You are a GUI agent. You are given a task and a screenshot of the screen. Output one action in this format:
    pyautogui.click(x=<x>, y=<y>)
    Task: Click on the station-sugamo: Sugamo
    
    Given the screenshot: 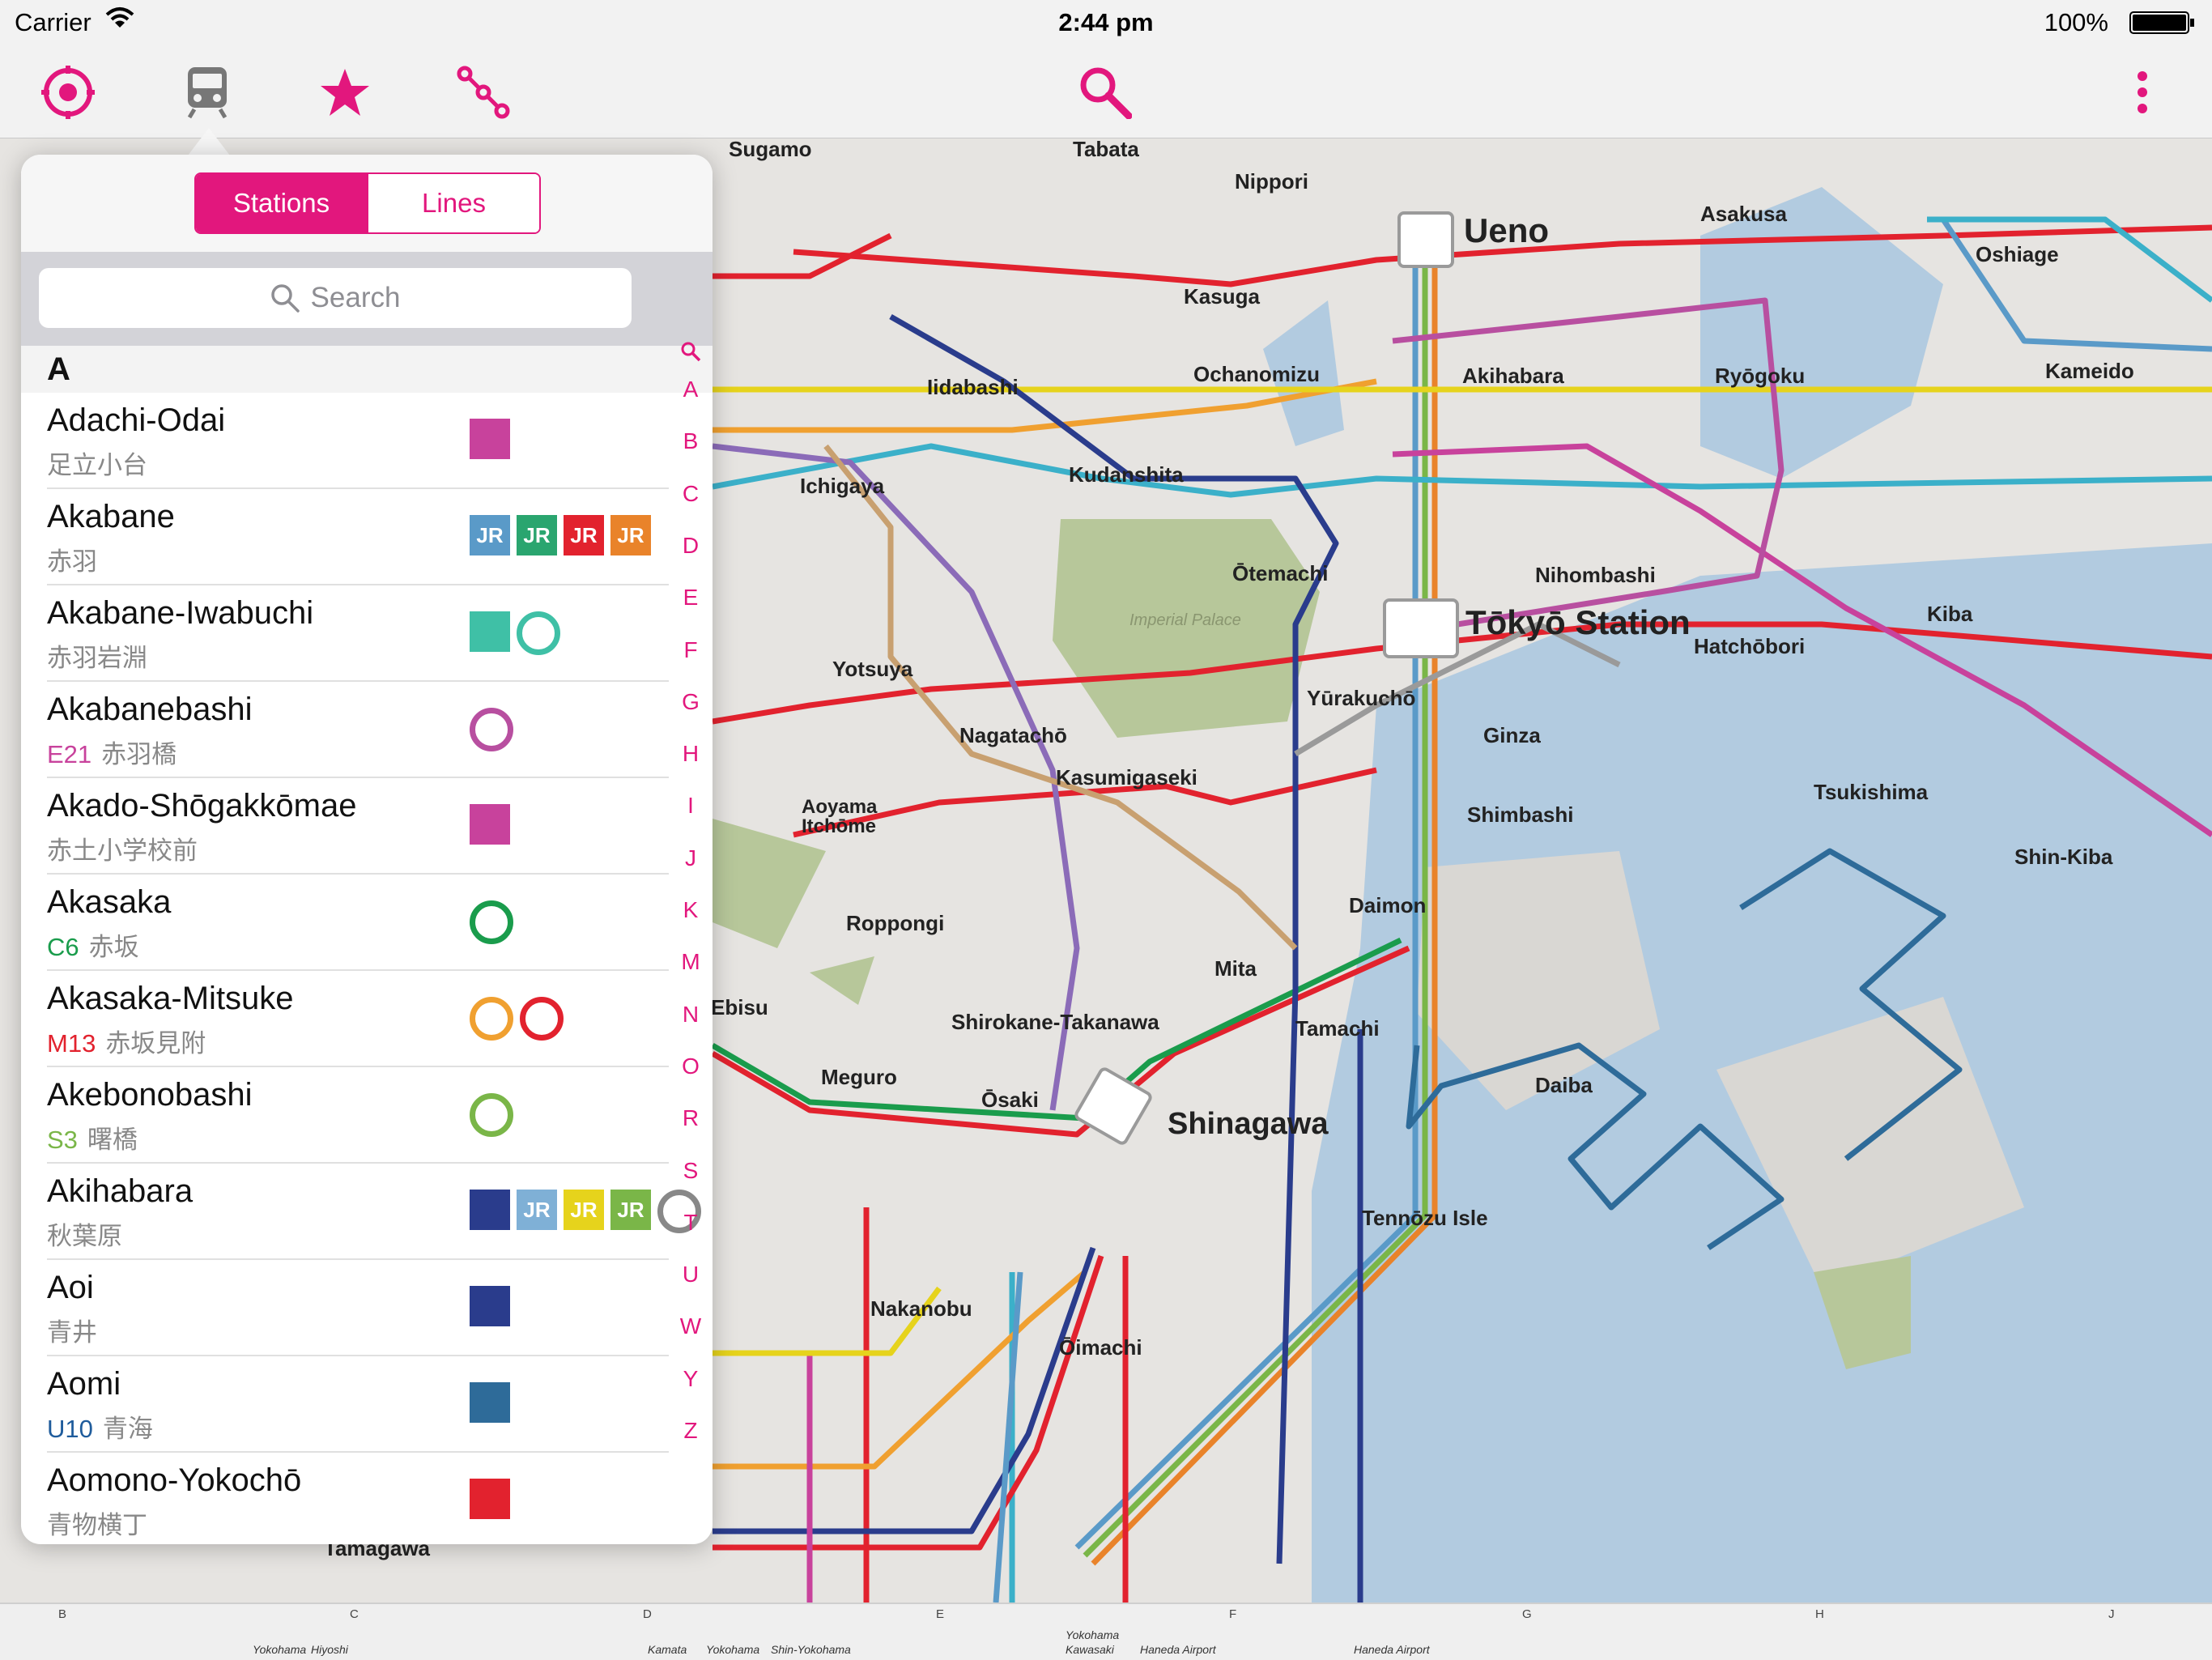 What is the action you would take?
    pyautogui.click(x=770, y=150)
    